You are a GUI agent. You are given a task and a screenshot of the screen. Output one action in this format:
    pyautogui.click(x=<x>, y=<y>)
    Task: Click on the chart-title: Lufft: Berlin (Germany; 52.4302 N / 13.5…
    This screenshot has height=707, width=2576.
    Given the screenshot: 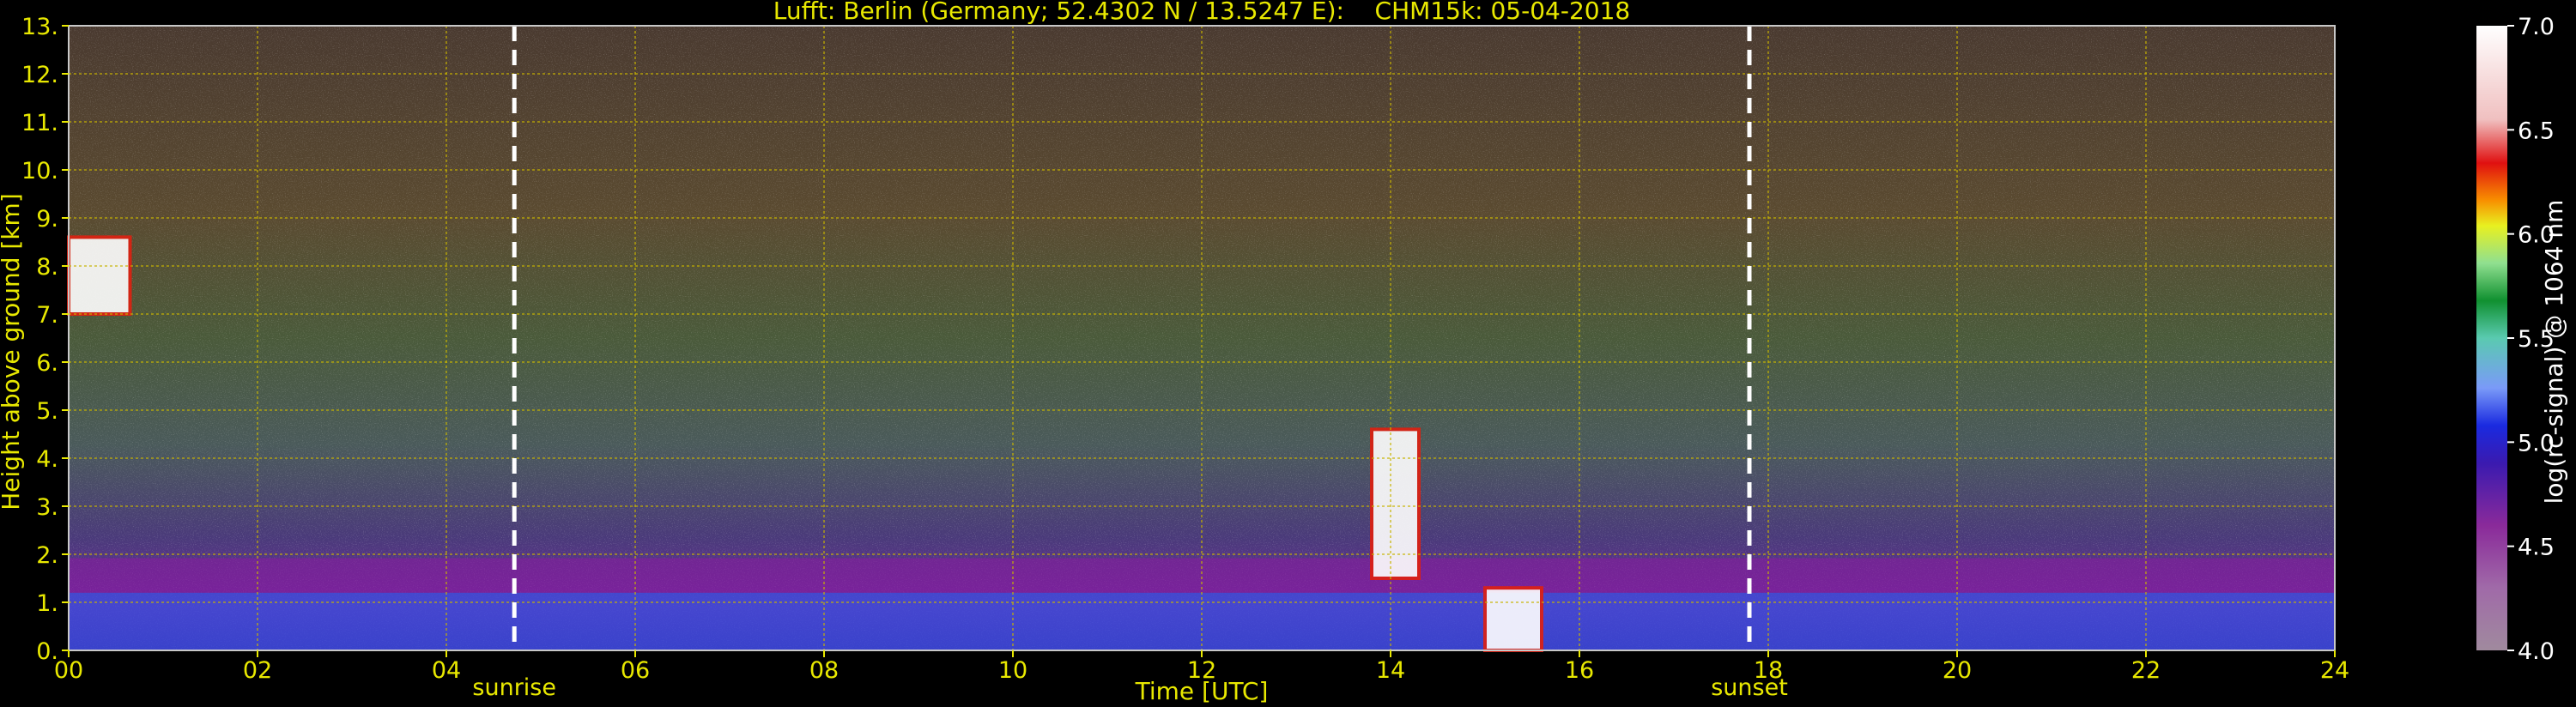 What is the action you would take?
    pyautogui.click(x=1201, y=12)
    